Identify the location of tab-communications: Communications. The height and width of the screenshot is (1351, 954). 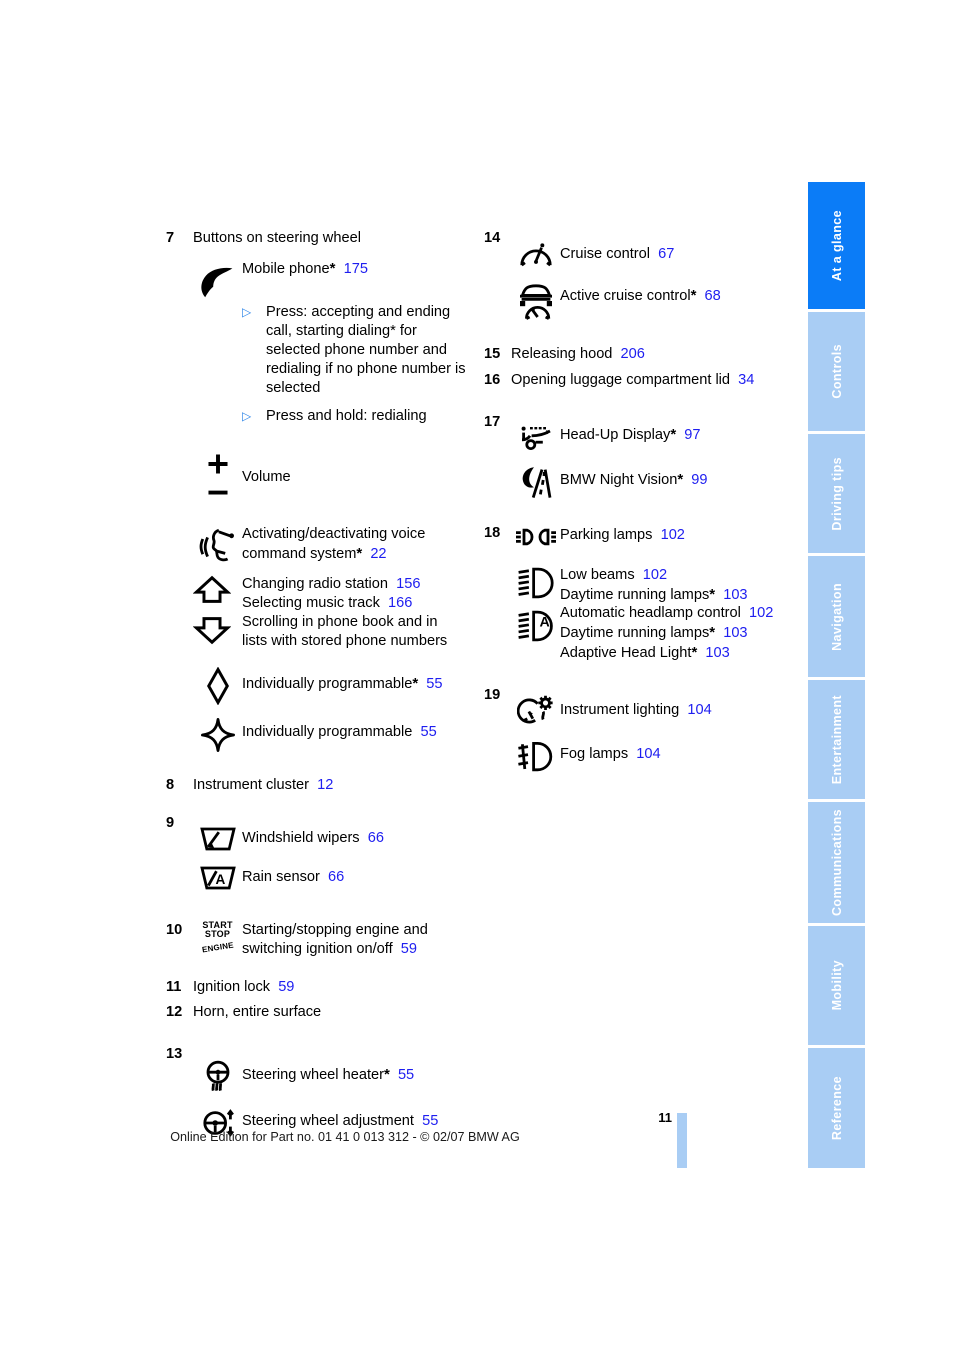
(836, 864).